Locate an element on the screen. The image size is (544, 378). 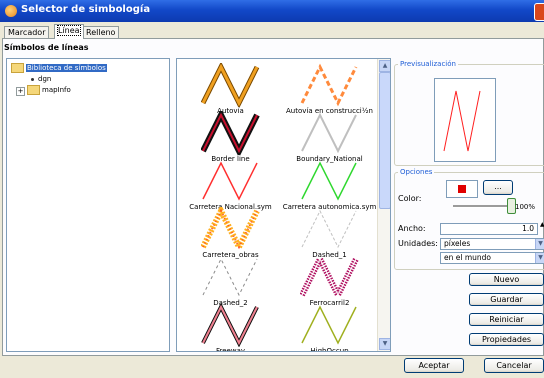
expand-icon: + is located at coordinates (20, 91).